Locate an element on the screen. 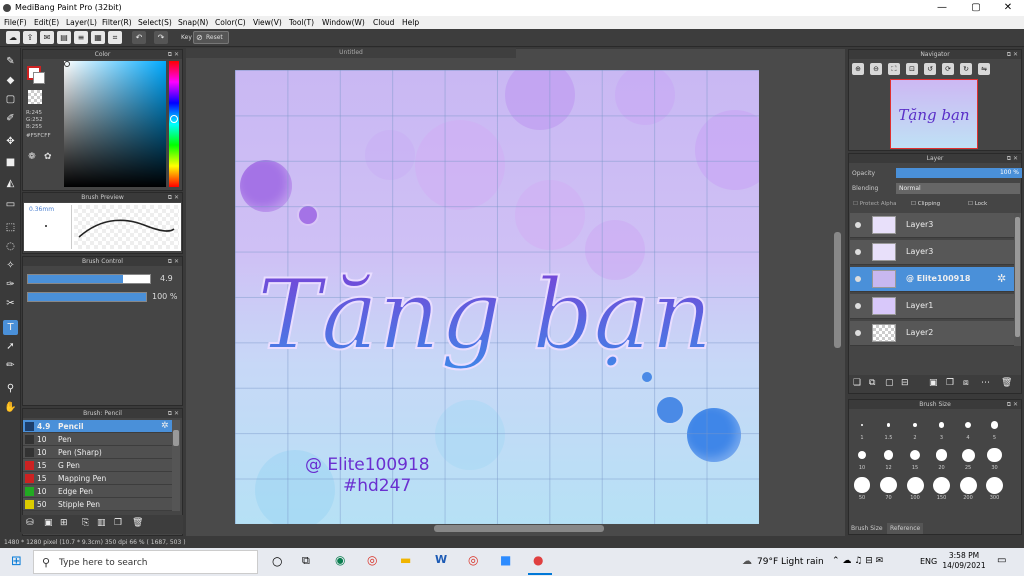 The height and width of the screenshot is (576, 1024). upload-icon: ⇪ is located at coordinates (30, 37).